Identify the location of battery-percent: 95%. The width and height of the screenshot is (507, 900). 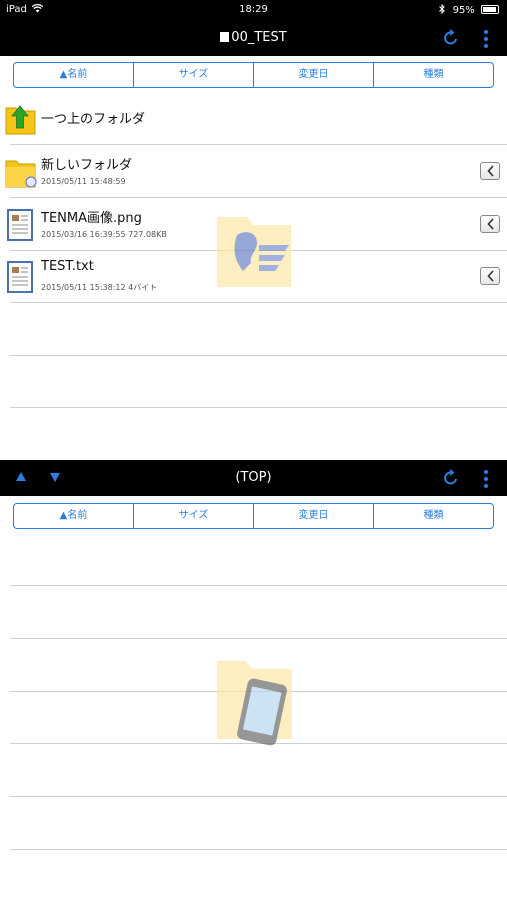
(463, 10).